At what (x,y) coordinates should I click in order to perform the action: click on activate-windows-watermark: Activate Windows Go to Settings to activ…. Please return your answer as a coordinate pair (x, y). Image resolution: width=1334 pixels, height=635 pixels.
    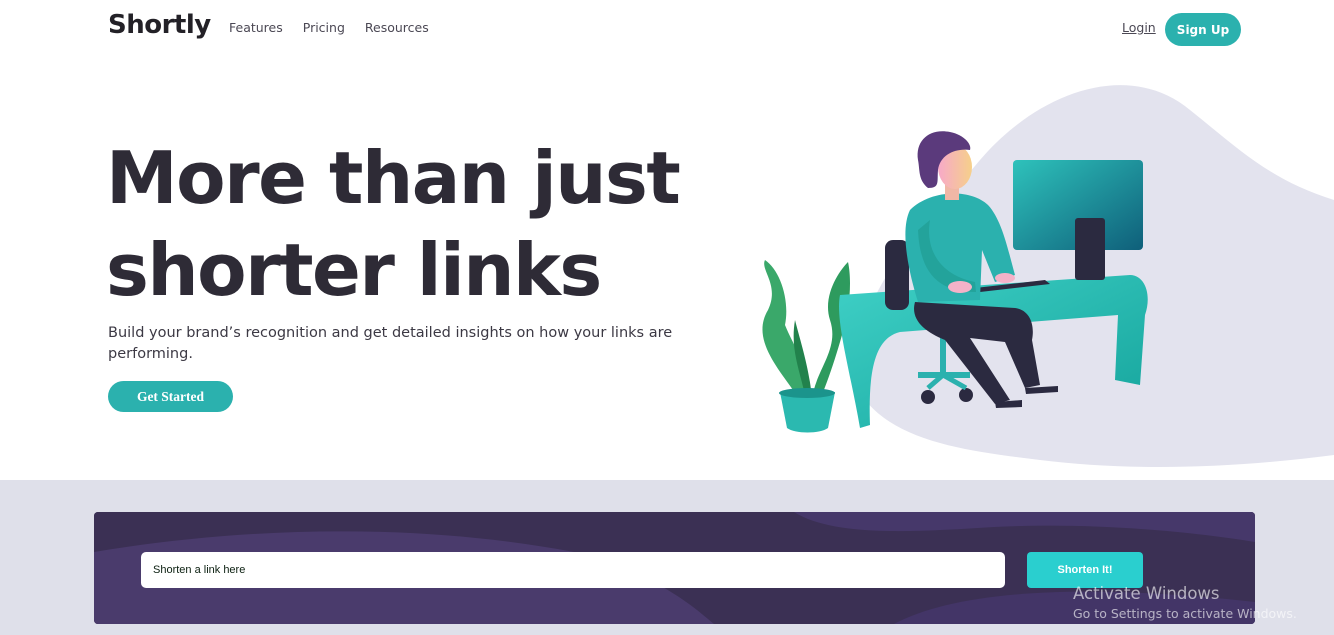
    Looking at the image, I should click on (1203, 603).